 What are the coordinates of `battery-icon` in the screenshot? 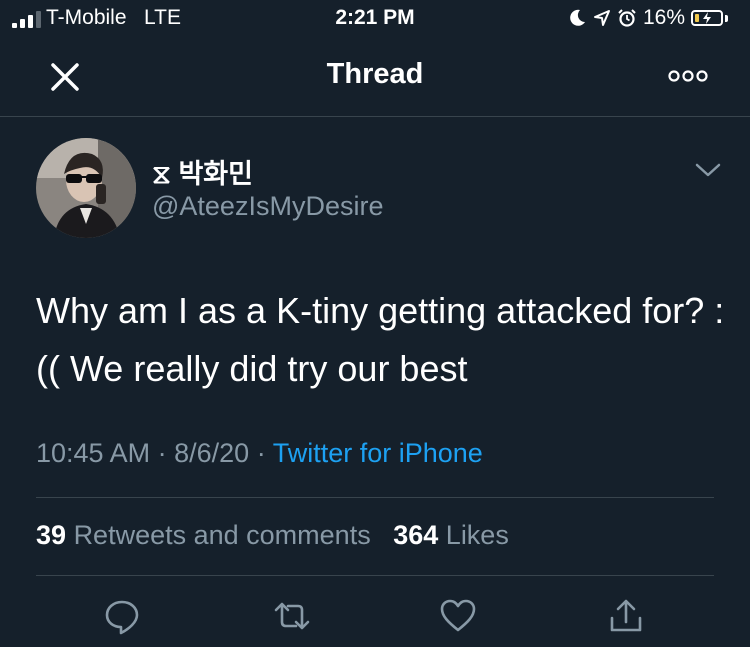 It's located at (707, 18).